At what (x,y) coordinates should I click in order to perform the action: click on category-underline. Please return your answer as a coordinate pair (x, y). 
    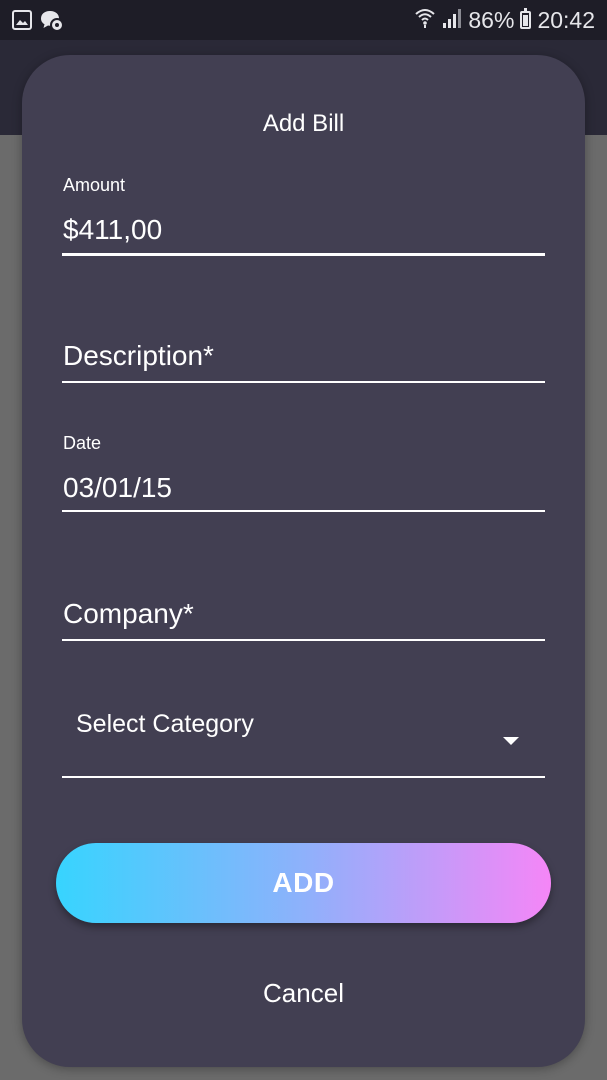
    Looking at the image, I should click on (303, 777).